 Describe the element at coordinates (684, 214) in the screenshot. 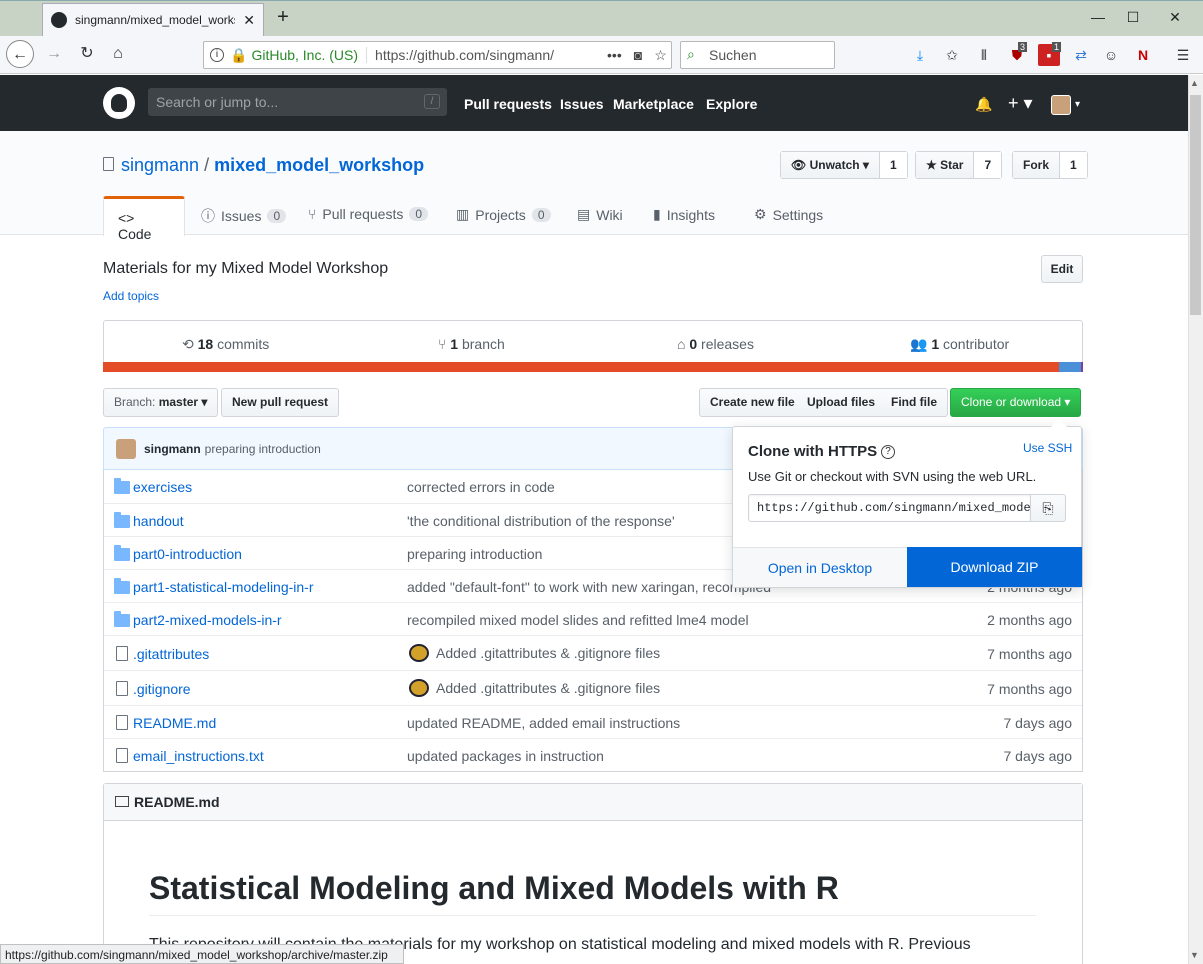

I see `tab-insights: ▮ Insights` at that location.